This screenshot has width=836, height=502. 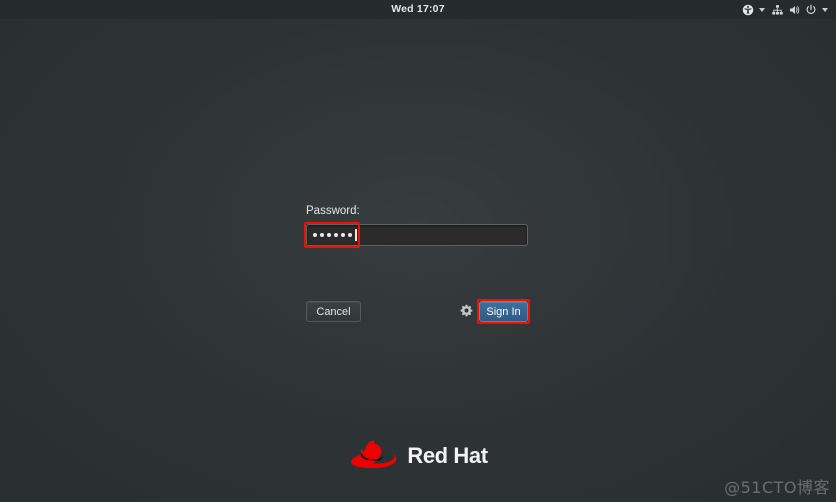 I want to click on text-cursor, so click(x=356, y=235).